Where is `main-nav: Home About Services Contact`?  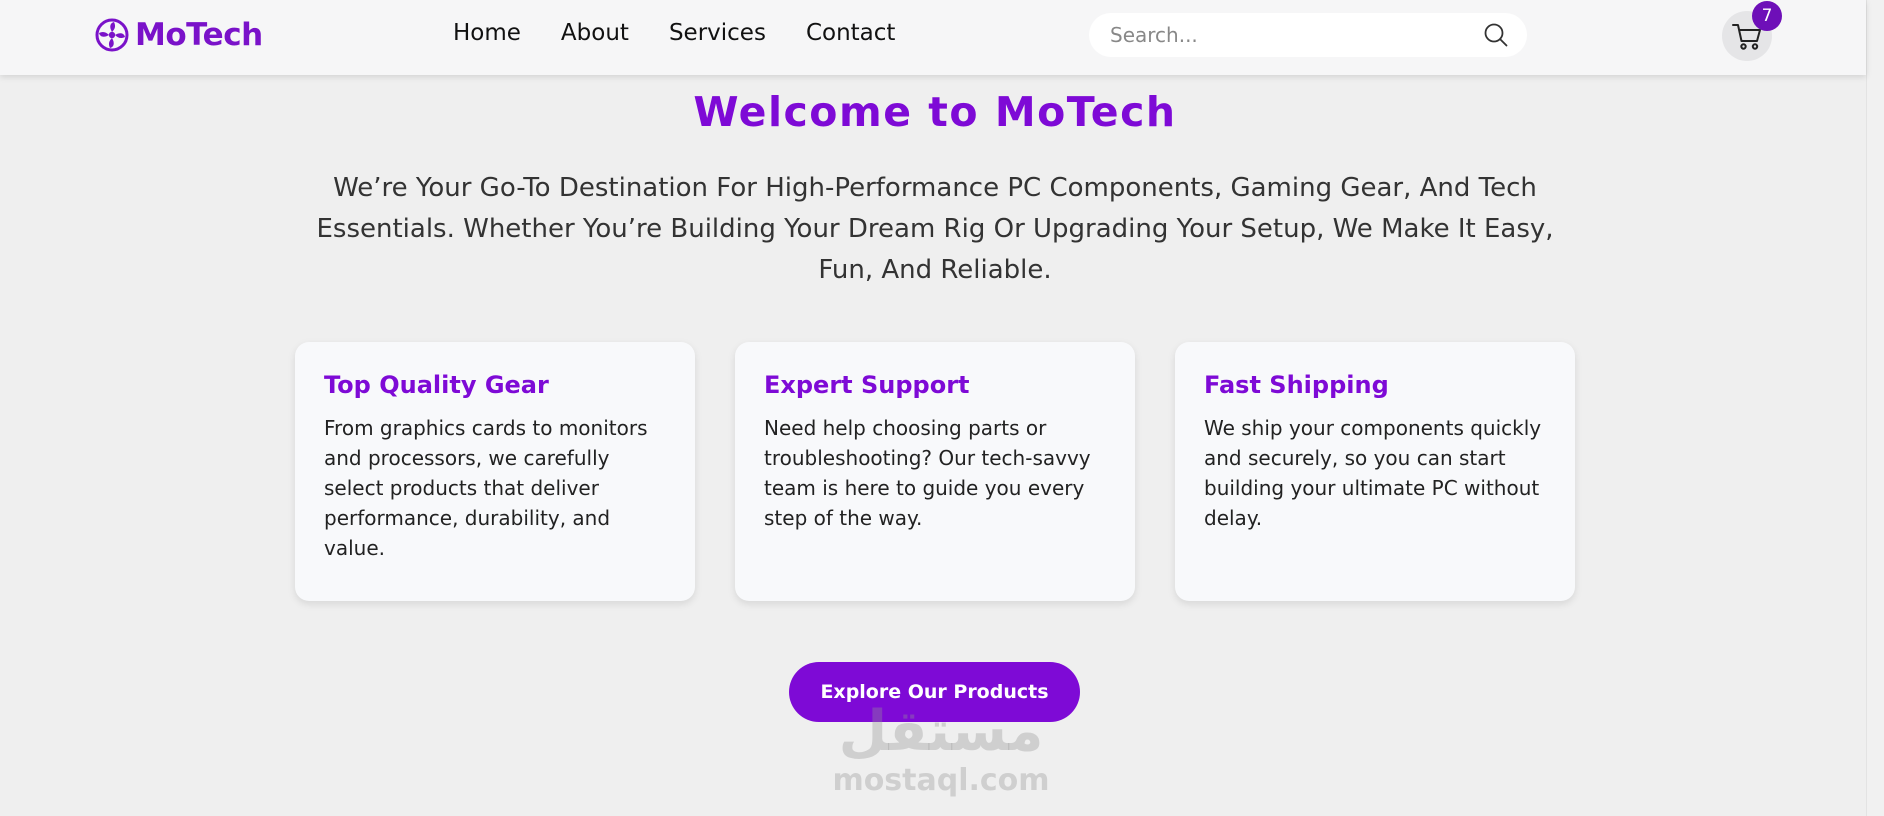
main-nav: Home About Services Contact is located at coordinates (674, 33).